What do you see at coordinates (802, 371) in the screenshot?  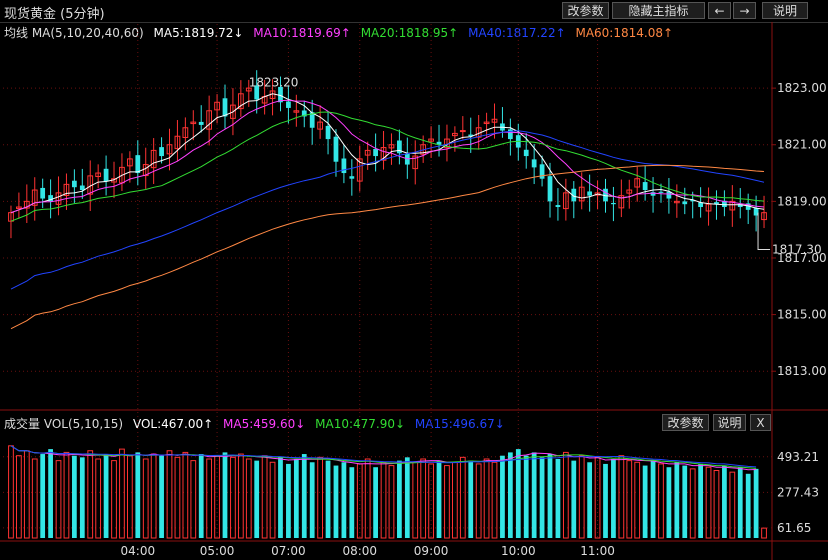 I see `price-tick-label: 1813.00` at bounding box center [802, 371].